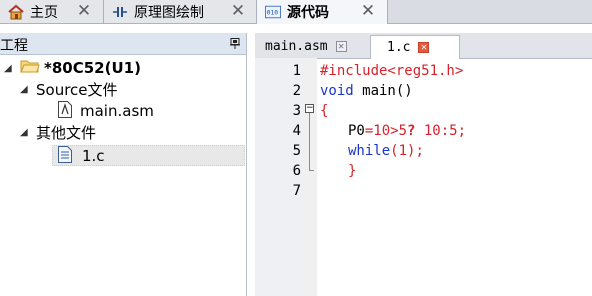 The image size is (592, 296). I want to click on asm-file-icon, so click(65, 111).